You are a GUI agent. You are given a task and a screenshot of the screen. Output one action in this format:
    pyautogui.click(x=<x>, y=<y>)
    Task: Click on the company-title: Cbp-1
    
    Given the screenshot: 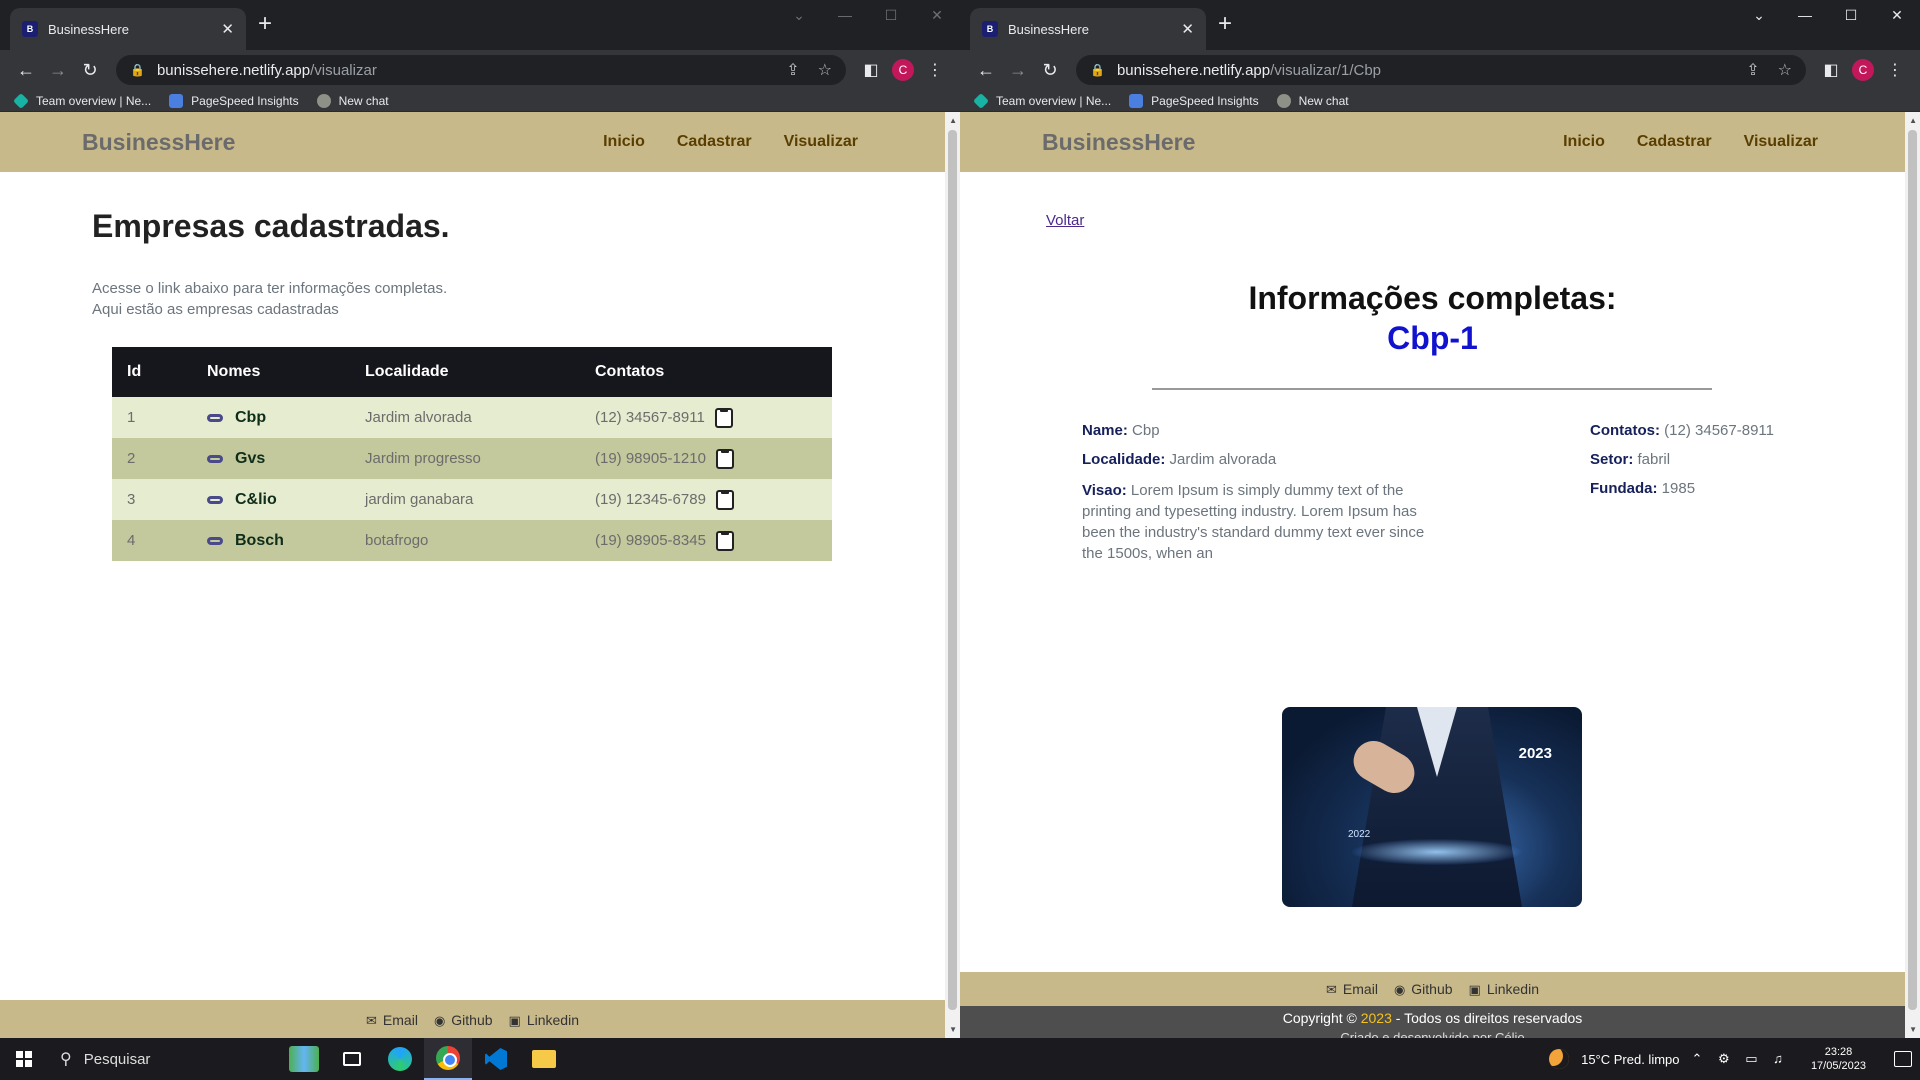 What is the action you would take?
    pyautogui.click(x=1432, y=338)
    